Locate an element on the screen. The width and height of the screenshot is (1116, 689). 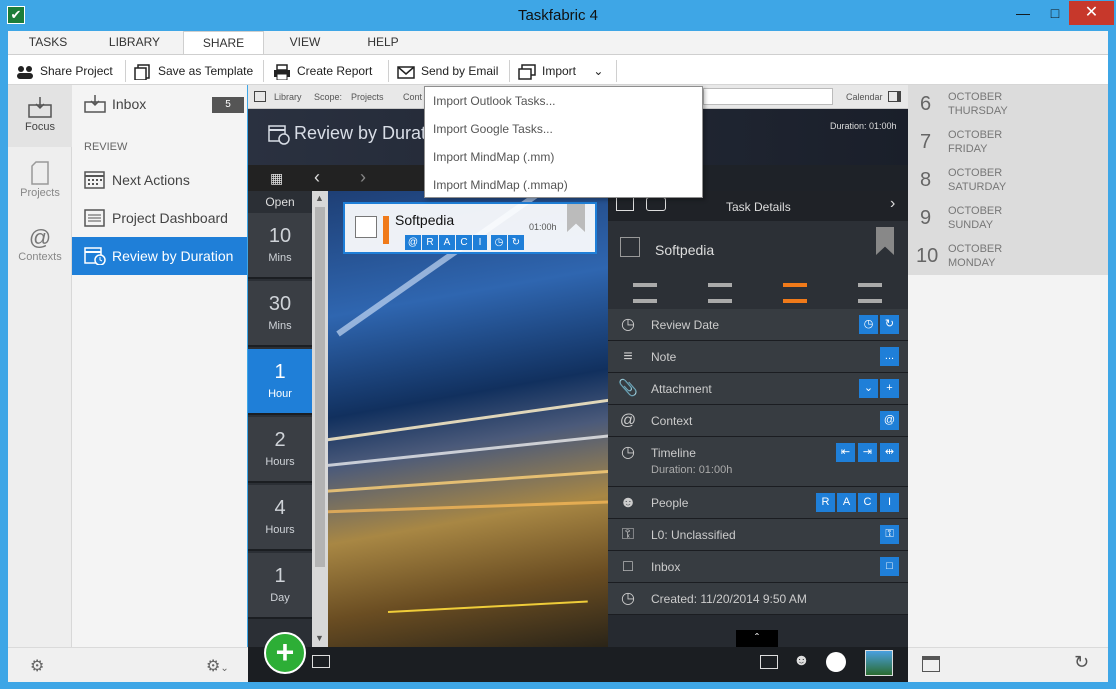
key-button-icon: ⚿ is located at coordinates (889, 534).